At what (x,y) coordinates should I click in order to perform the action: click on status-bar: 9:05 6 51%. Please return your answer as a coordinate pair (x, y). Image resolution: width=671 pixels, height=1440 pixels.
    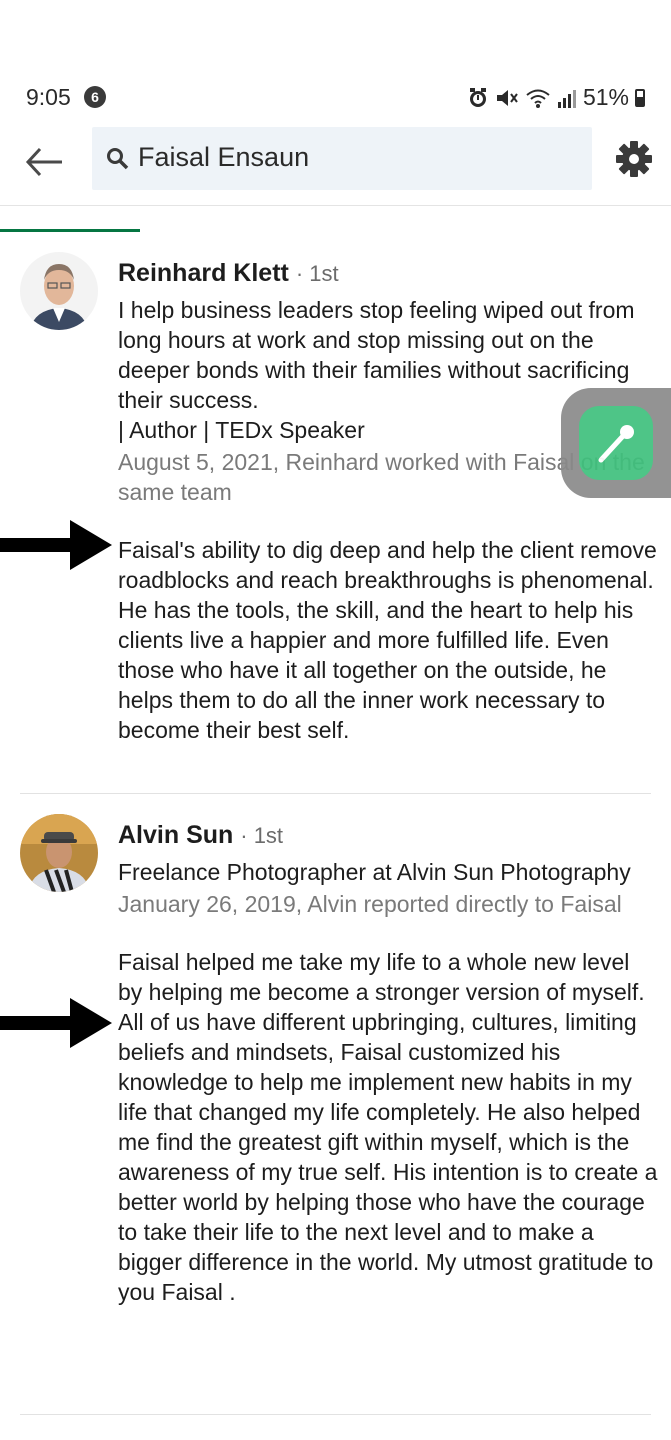
    Looking at the image, I should click on (335, 98).